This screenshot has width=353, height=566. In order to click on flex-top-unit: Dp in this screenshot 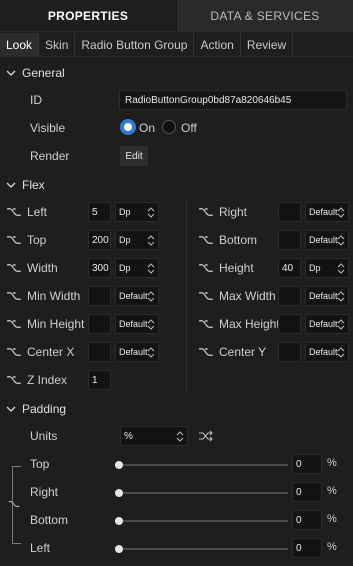, I will do `click(137, 240)`.